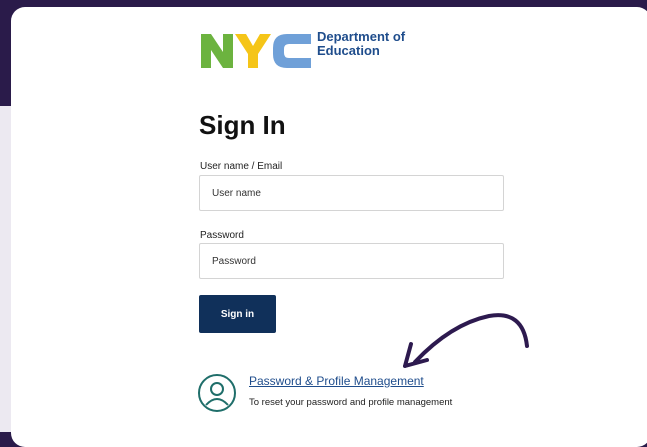 This screenshot has width=647, height=447. What do you see at coordinates (348, 50) in the screenshot?
I see `logo-line-2: Education` at bounding box center [348, 50].